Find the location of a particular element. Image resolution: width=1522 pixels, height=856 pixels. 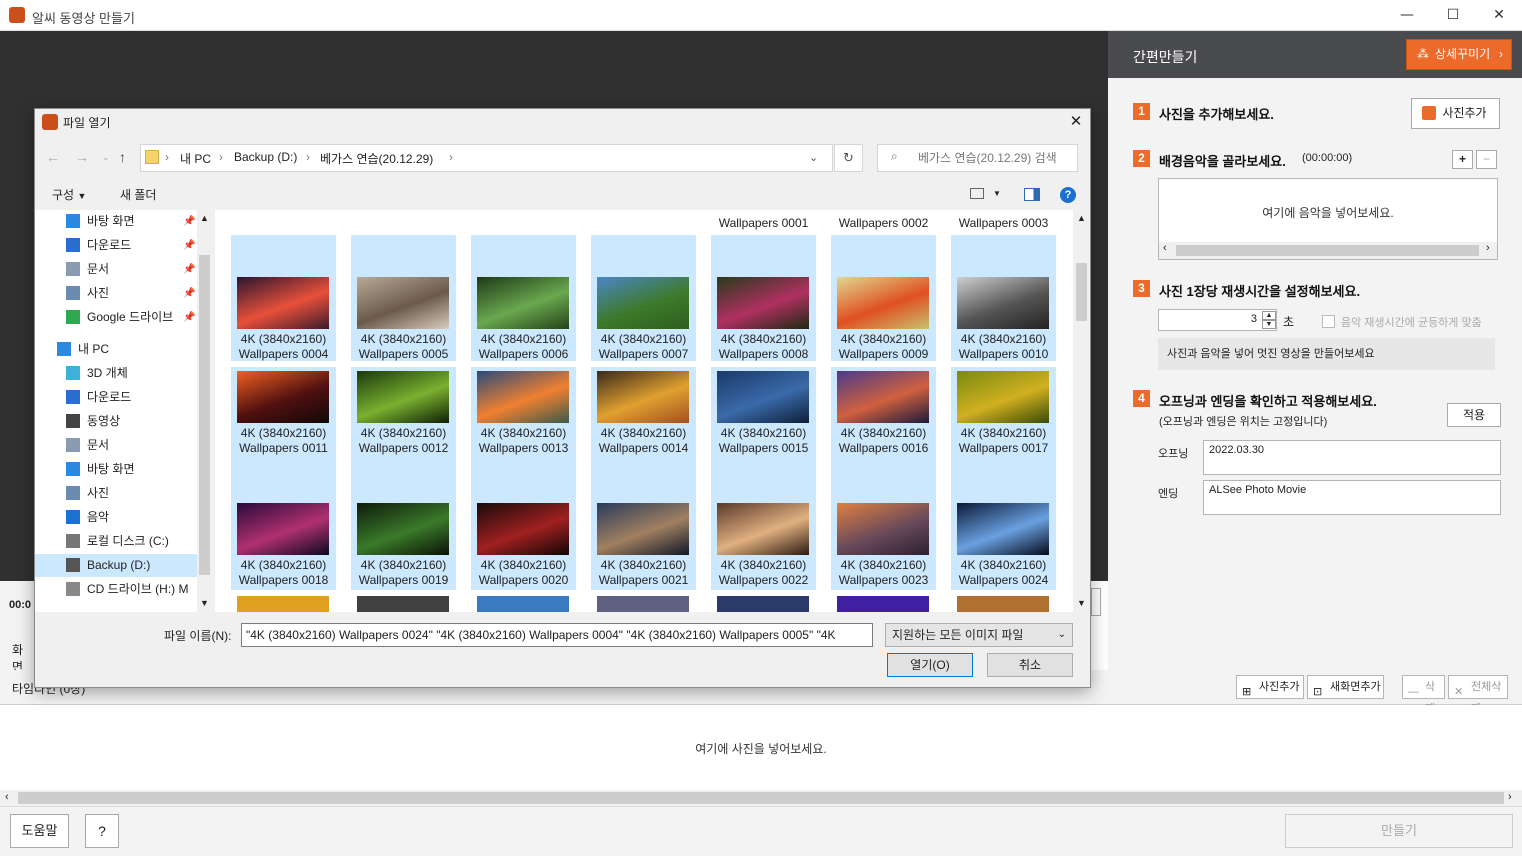

file-tile: 4K (3840x2160) Wallpapers 0021 is located at coordinates (643, 525).